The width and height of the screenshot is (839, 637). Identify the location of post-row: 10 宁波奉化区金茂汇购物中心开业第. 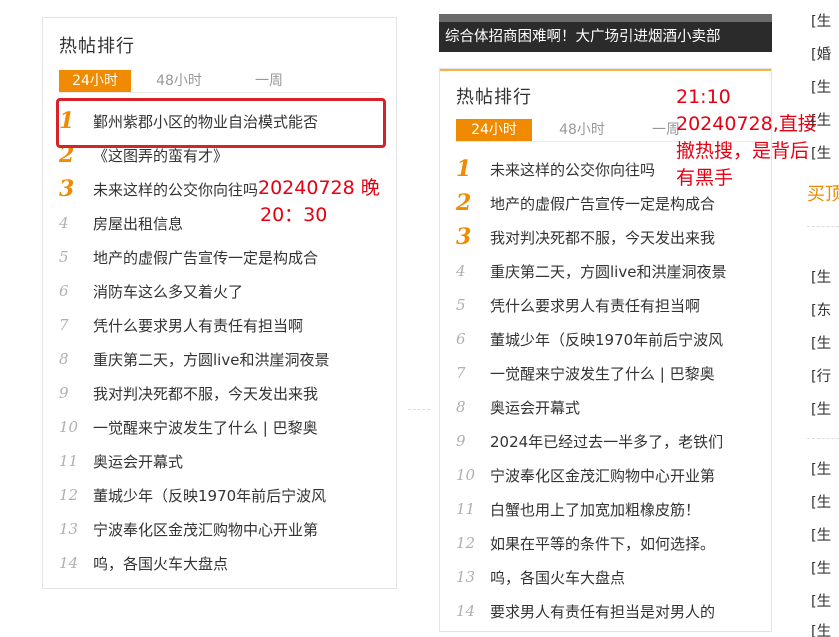
(611, 475).